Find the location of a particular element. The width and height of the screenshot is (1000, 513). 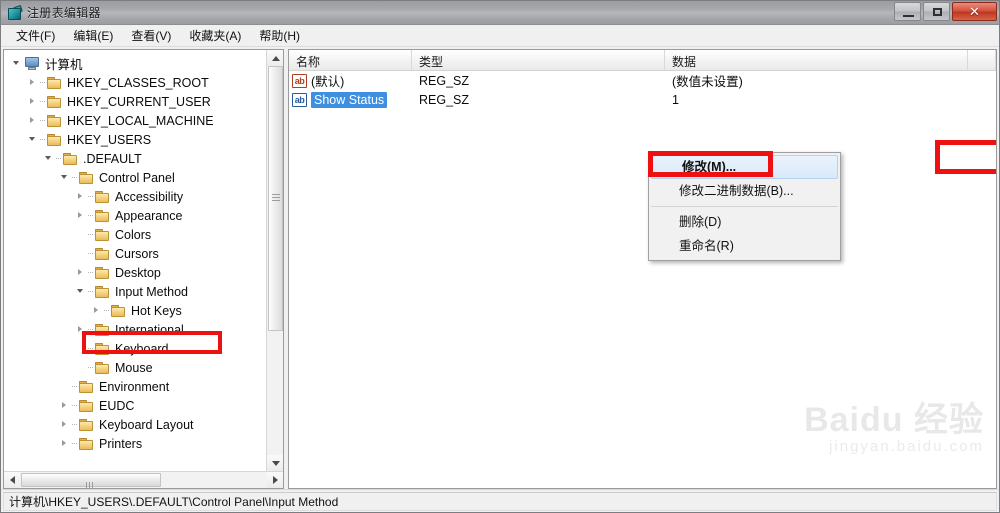

value-row: ab Show Status REG_SZ 1 is located at coordinates (642, 99).